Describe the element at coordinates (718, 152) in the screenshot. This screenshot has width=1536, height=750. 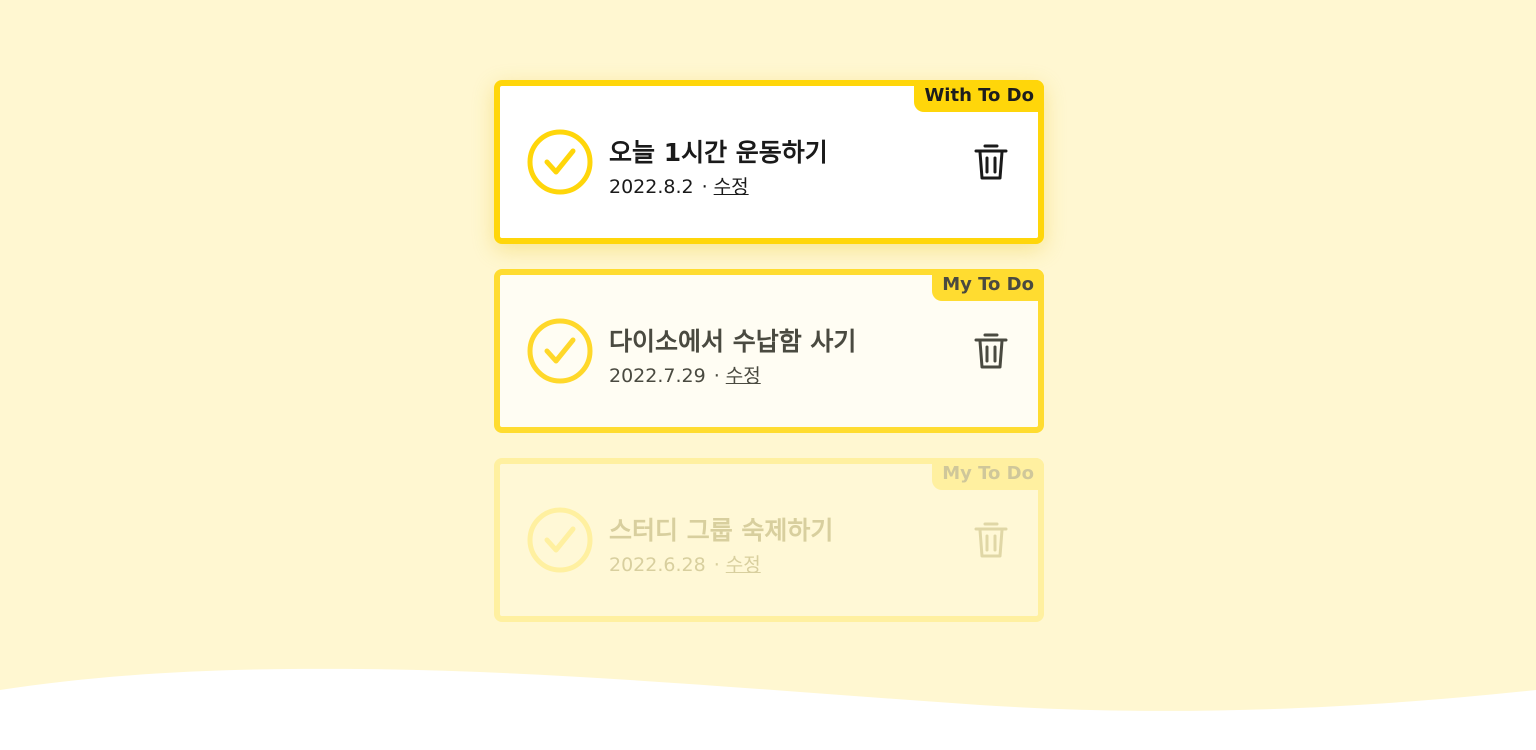
I see `todo-title: 오늘 1시간 운동하기` at that location.